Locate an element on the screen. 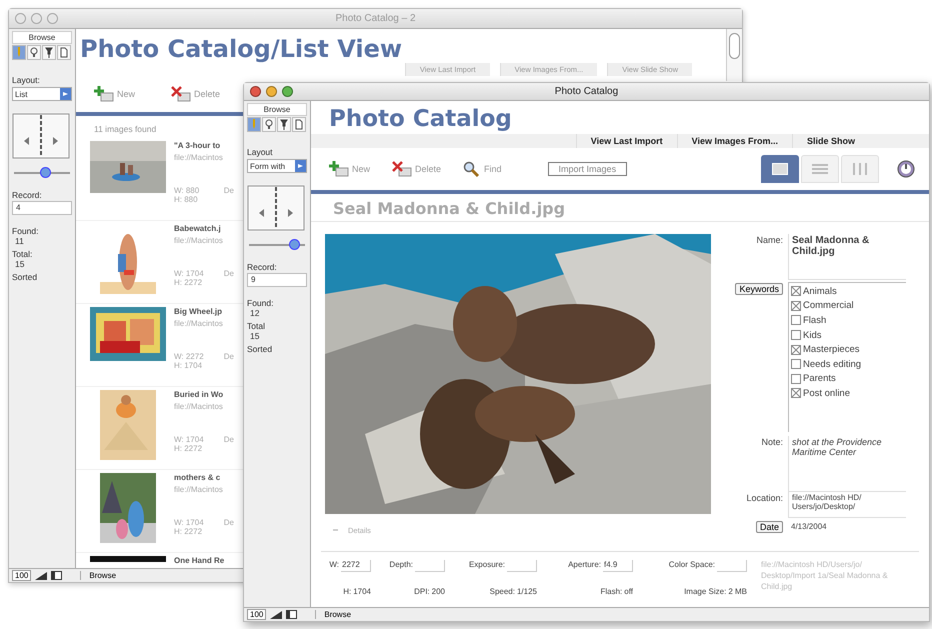 The width and height of the screenshot is (932, 629). minimize-button is located at coordinates (271, 91).